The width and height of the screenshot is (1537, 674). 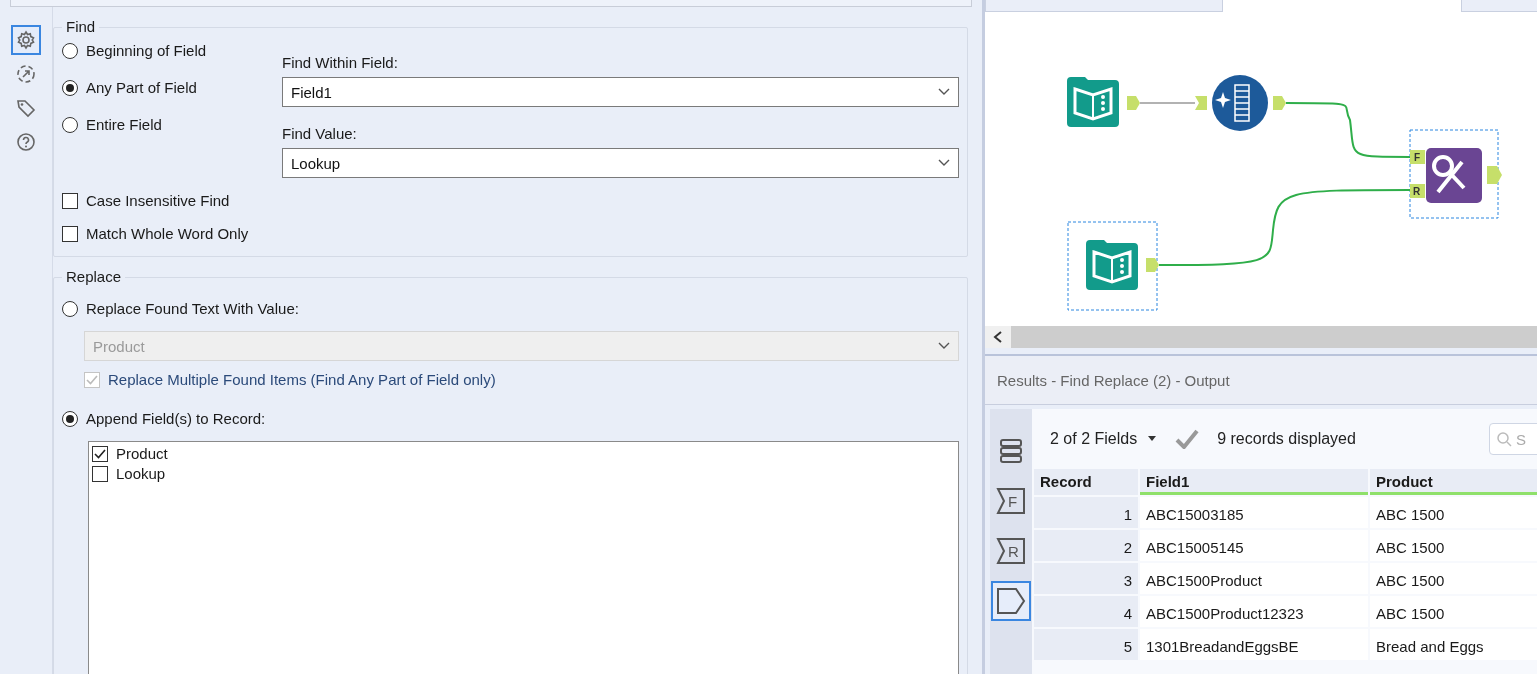 I want to click on globe-tool-icon, so click(x=1240, y=103).